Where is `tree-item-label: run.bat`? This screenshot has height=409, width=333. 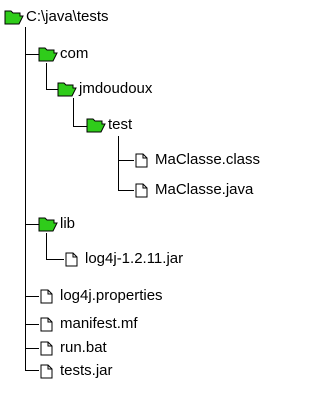 tree-item-label: run.bat is located at coordinates (83, 347).